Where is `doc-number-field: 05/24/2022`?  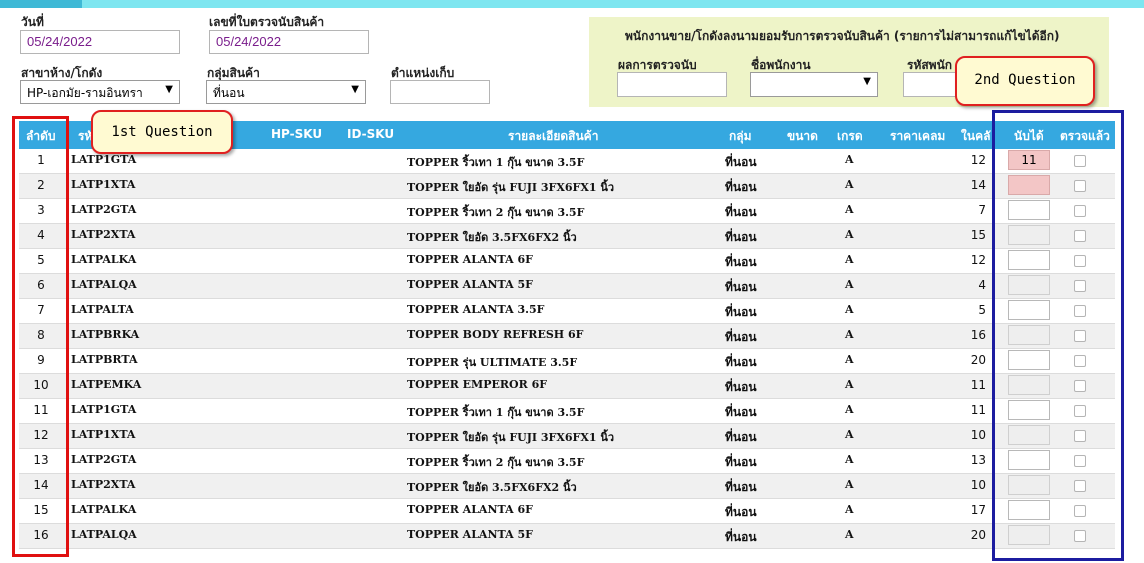 doc-number-field: 05/24/2022 is located at coordinates (289, 42).